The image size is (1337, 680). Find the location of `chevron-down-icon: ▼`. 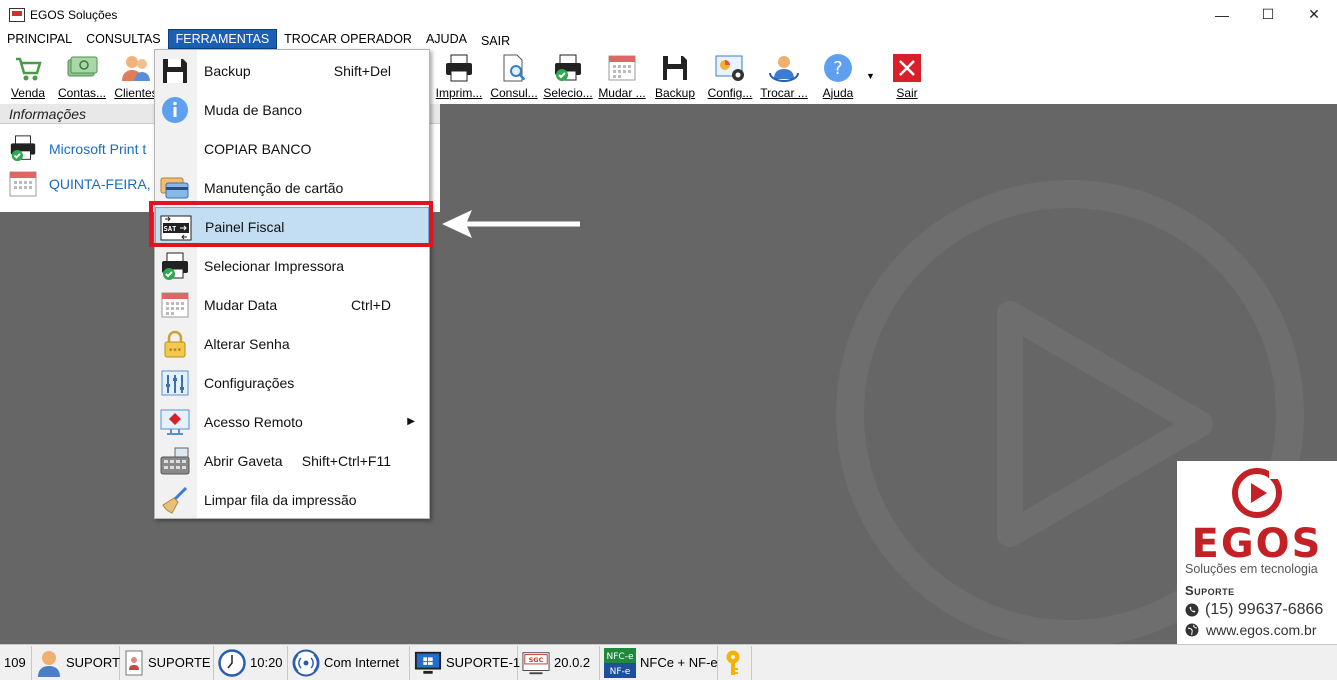

chevron-down-icon: ▼ is located at coordinates (870, 76).